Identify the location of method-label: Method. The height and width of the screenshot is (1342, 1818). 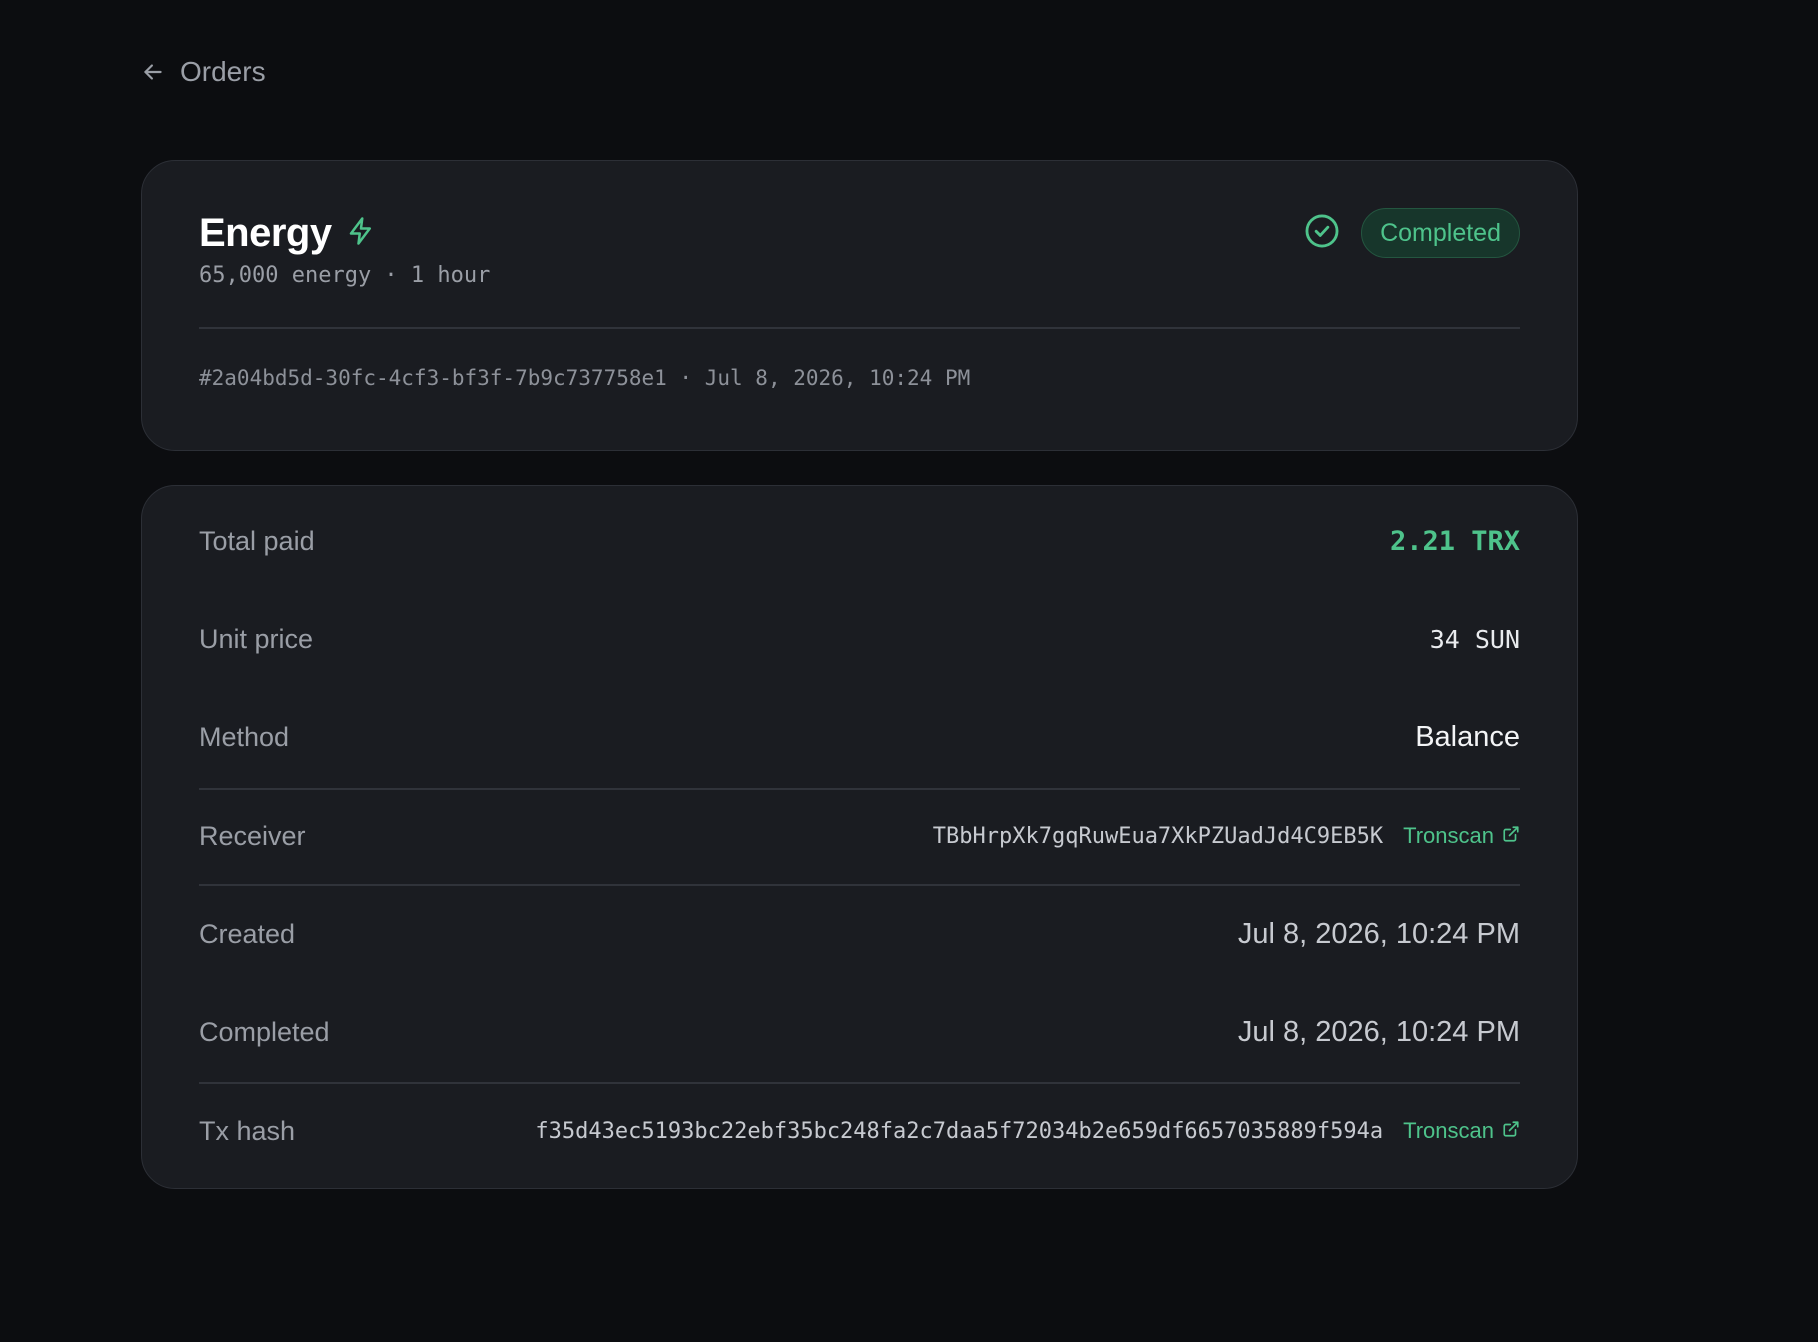
(244, 736).